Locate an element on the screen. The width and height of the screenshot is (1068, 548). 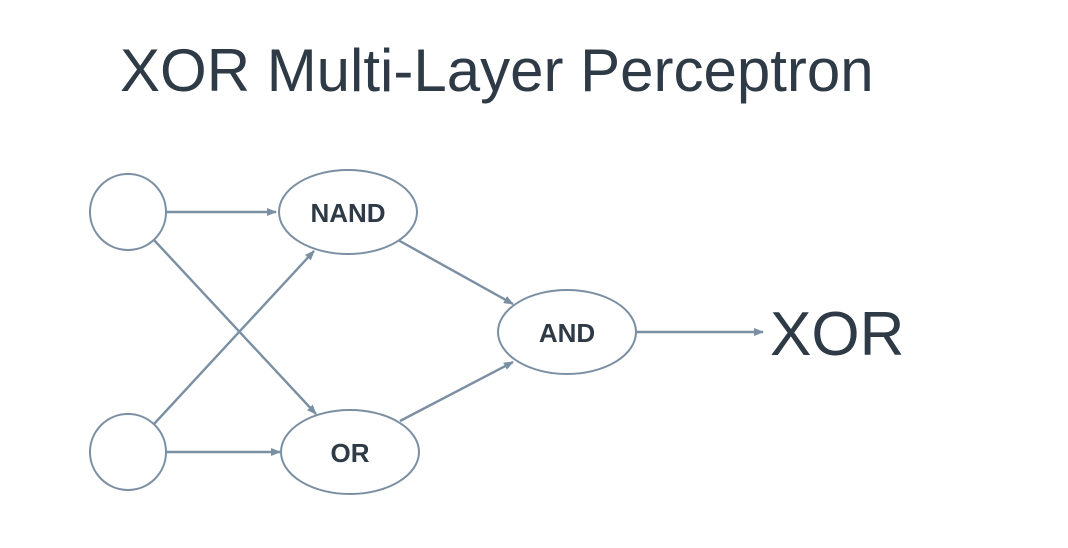
and-node-label: AND is located at coordinates (567, 333).